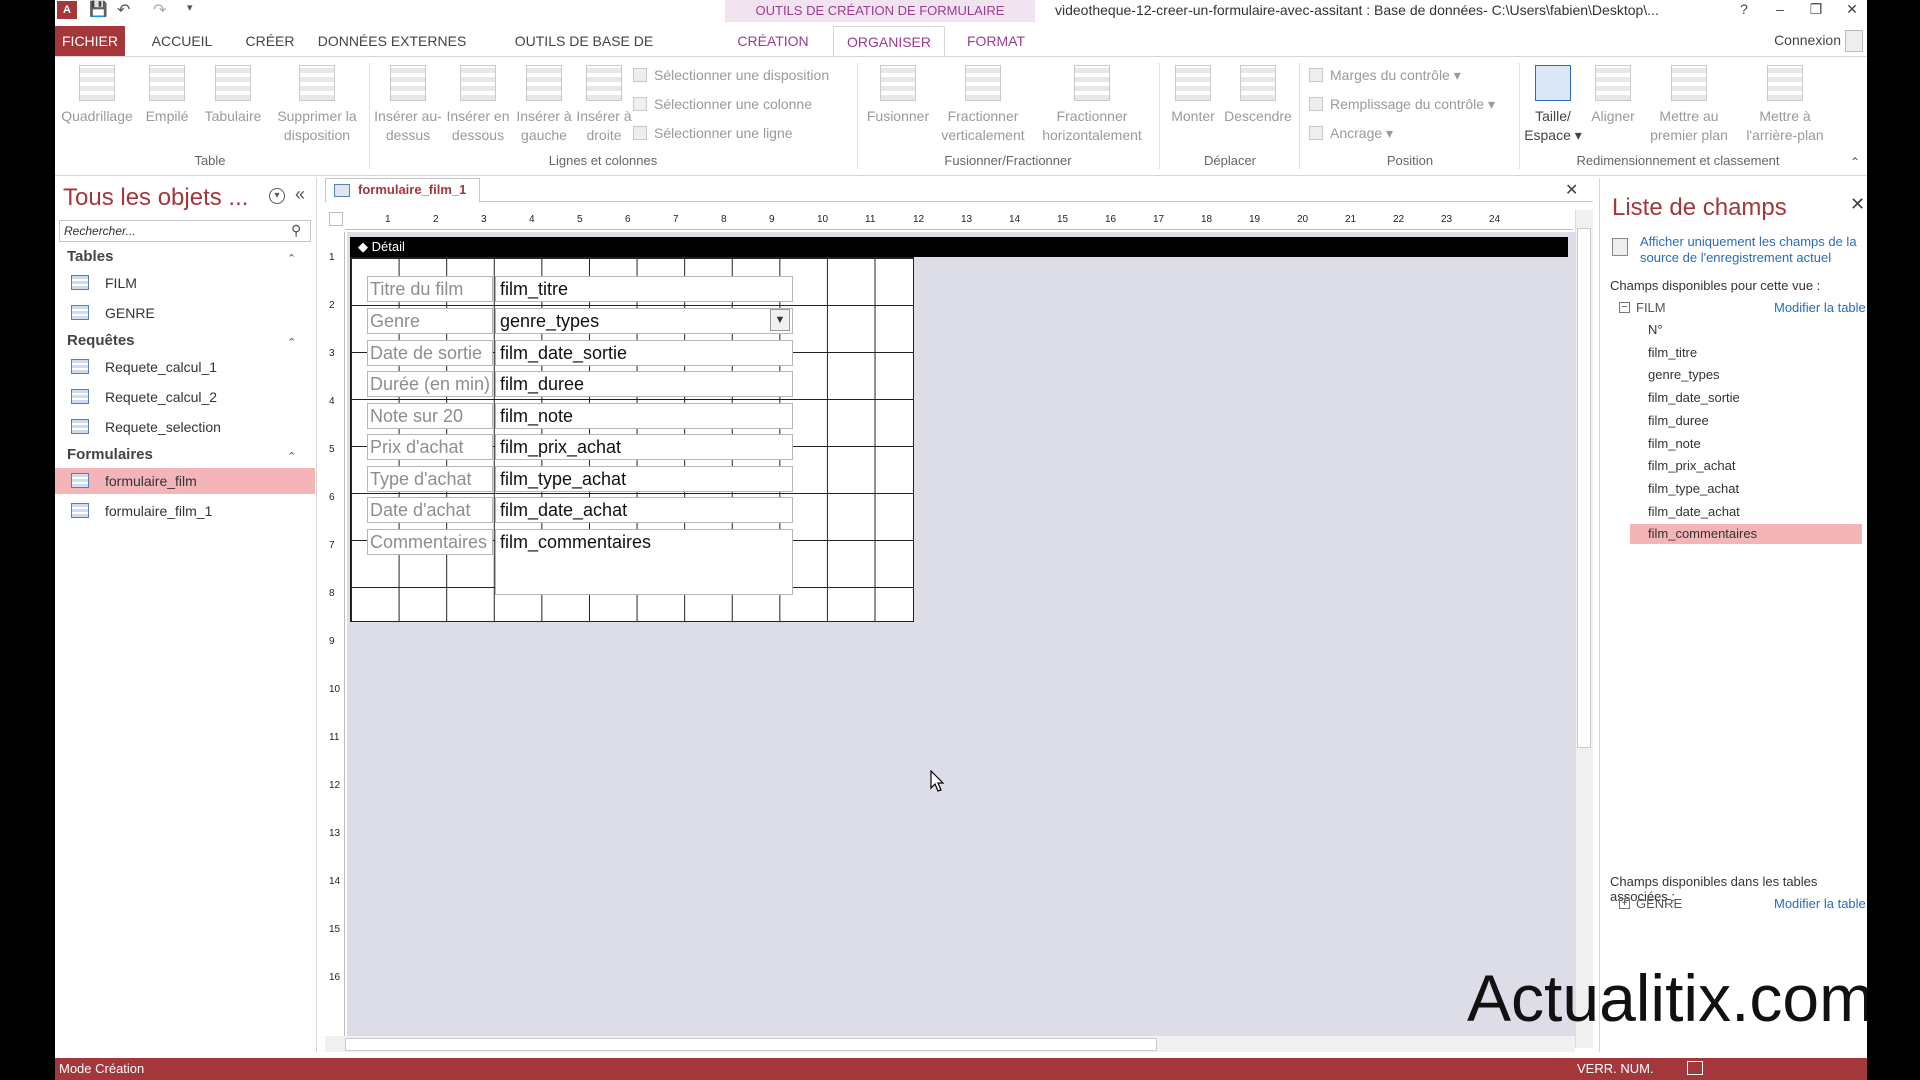  Describe the element at coordinates (1746, 398) in the screenshot. I see `field-list-item: film_date_sortie` at that location.